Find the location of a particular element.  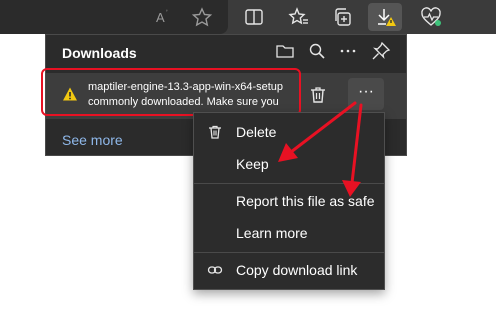

more-icon is located at coordinates (348, 51).